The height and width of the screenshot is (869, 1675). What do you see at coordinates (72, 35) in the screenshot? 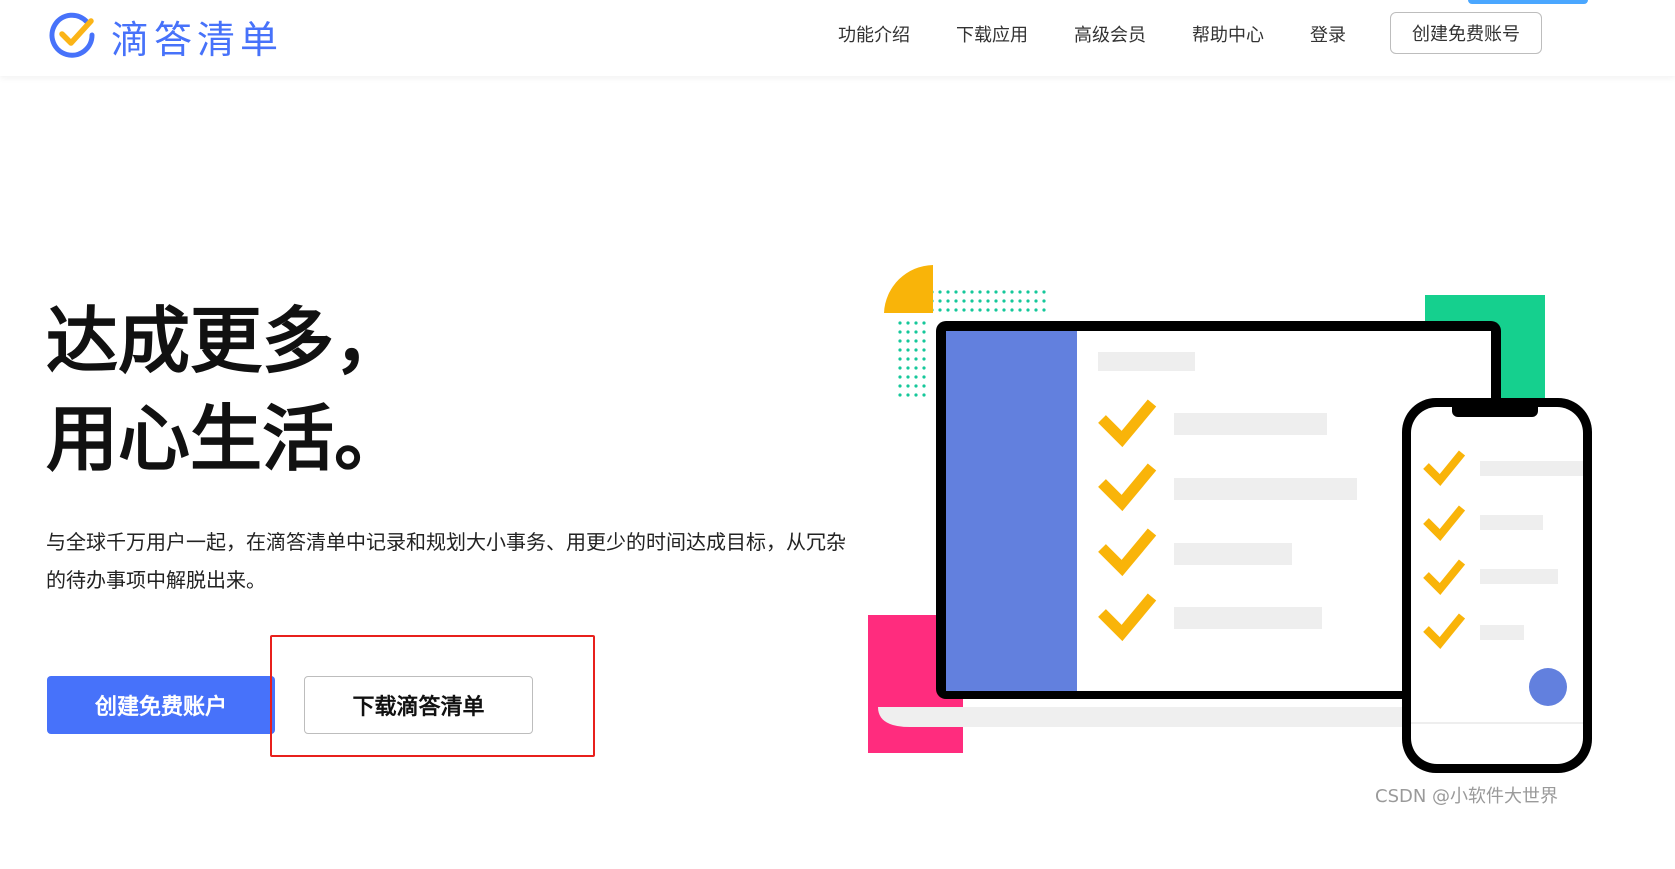
I see `check-circle-icon` at bounding box center [72, 35].